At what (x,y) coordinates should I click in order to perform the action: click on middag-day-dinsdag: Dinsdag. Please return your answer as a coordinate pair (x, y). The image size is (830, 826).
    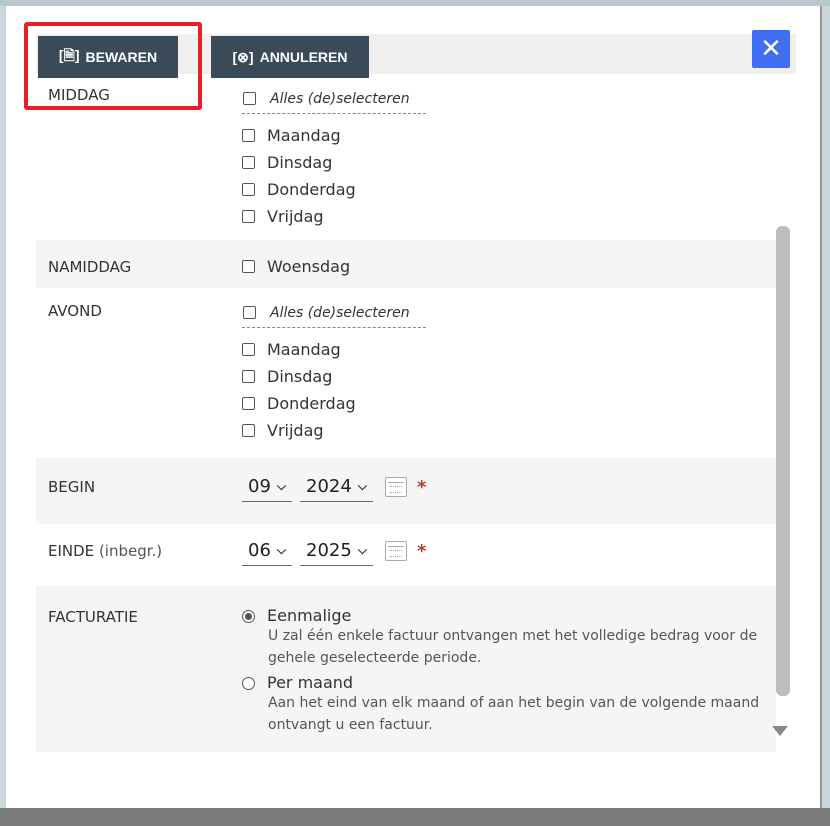
    Looking at the image, I should click on (334, 162).